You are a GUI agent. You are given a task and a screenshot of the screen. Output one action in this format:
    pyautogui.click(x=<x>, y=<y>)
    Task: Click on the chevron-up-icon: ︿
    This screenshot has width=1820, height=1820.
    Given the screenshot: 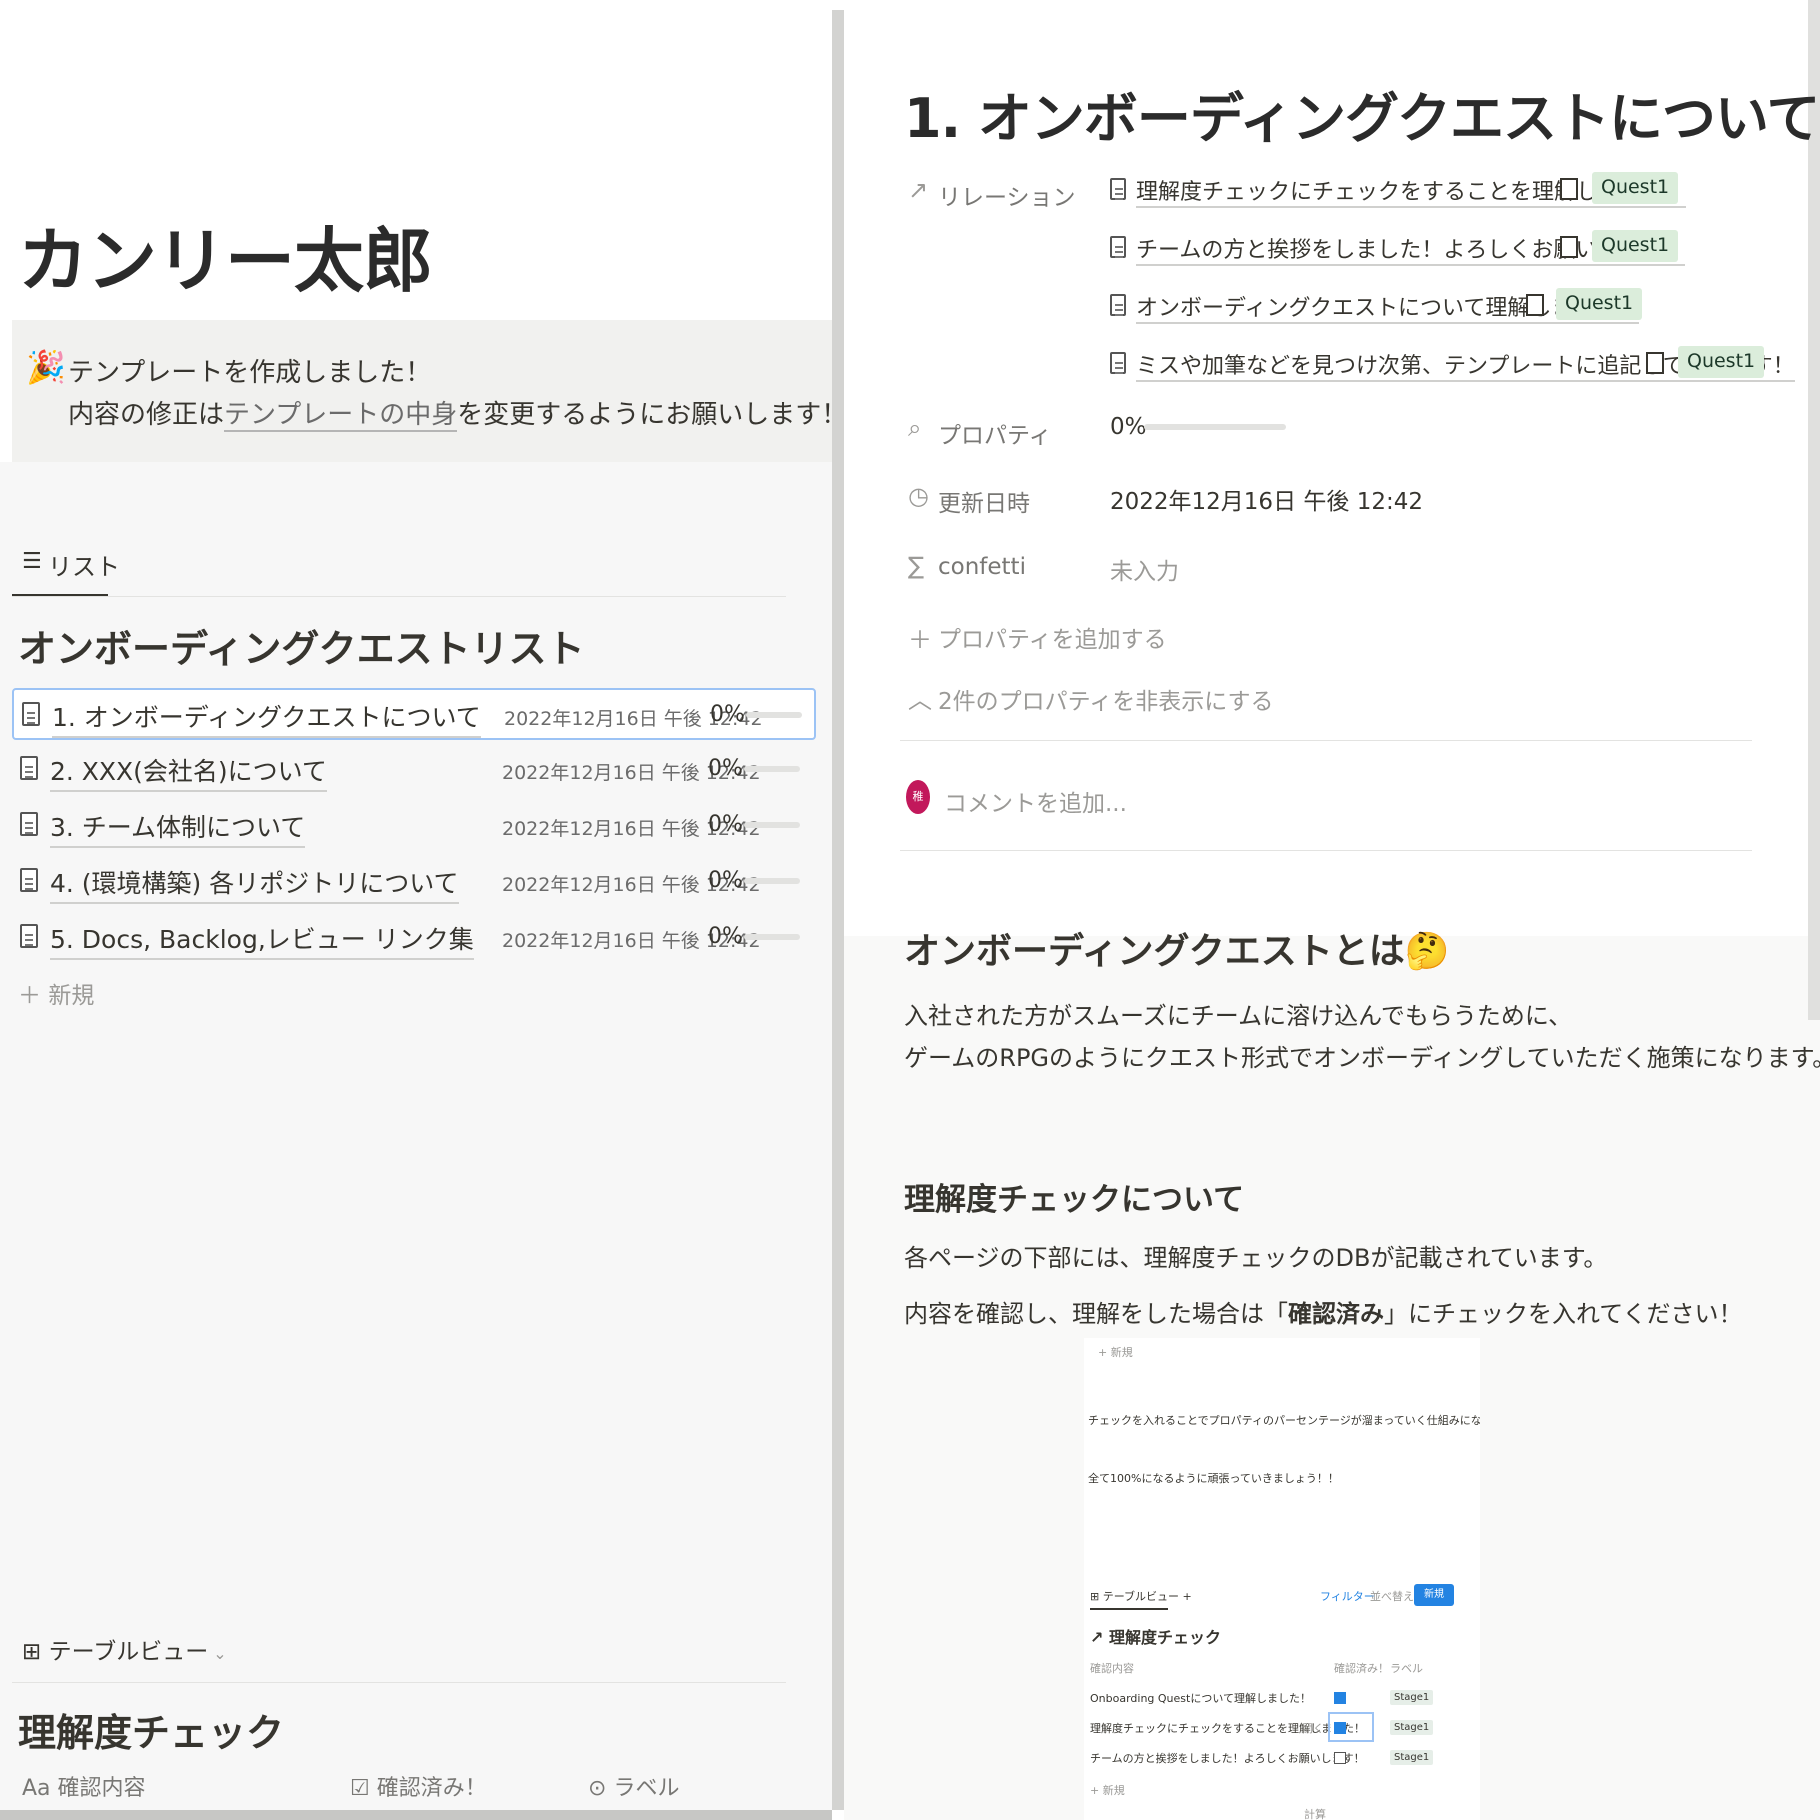 What is the action you would take?
    pyautogui.click(x=920, y=700)
    